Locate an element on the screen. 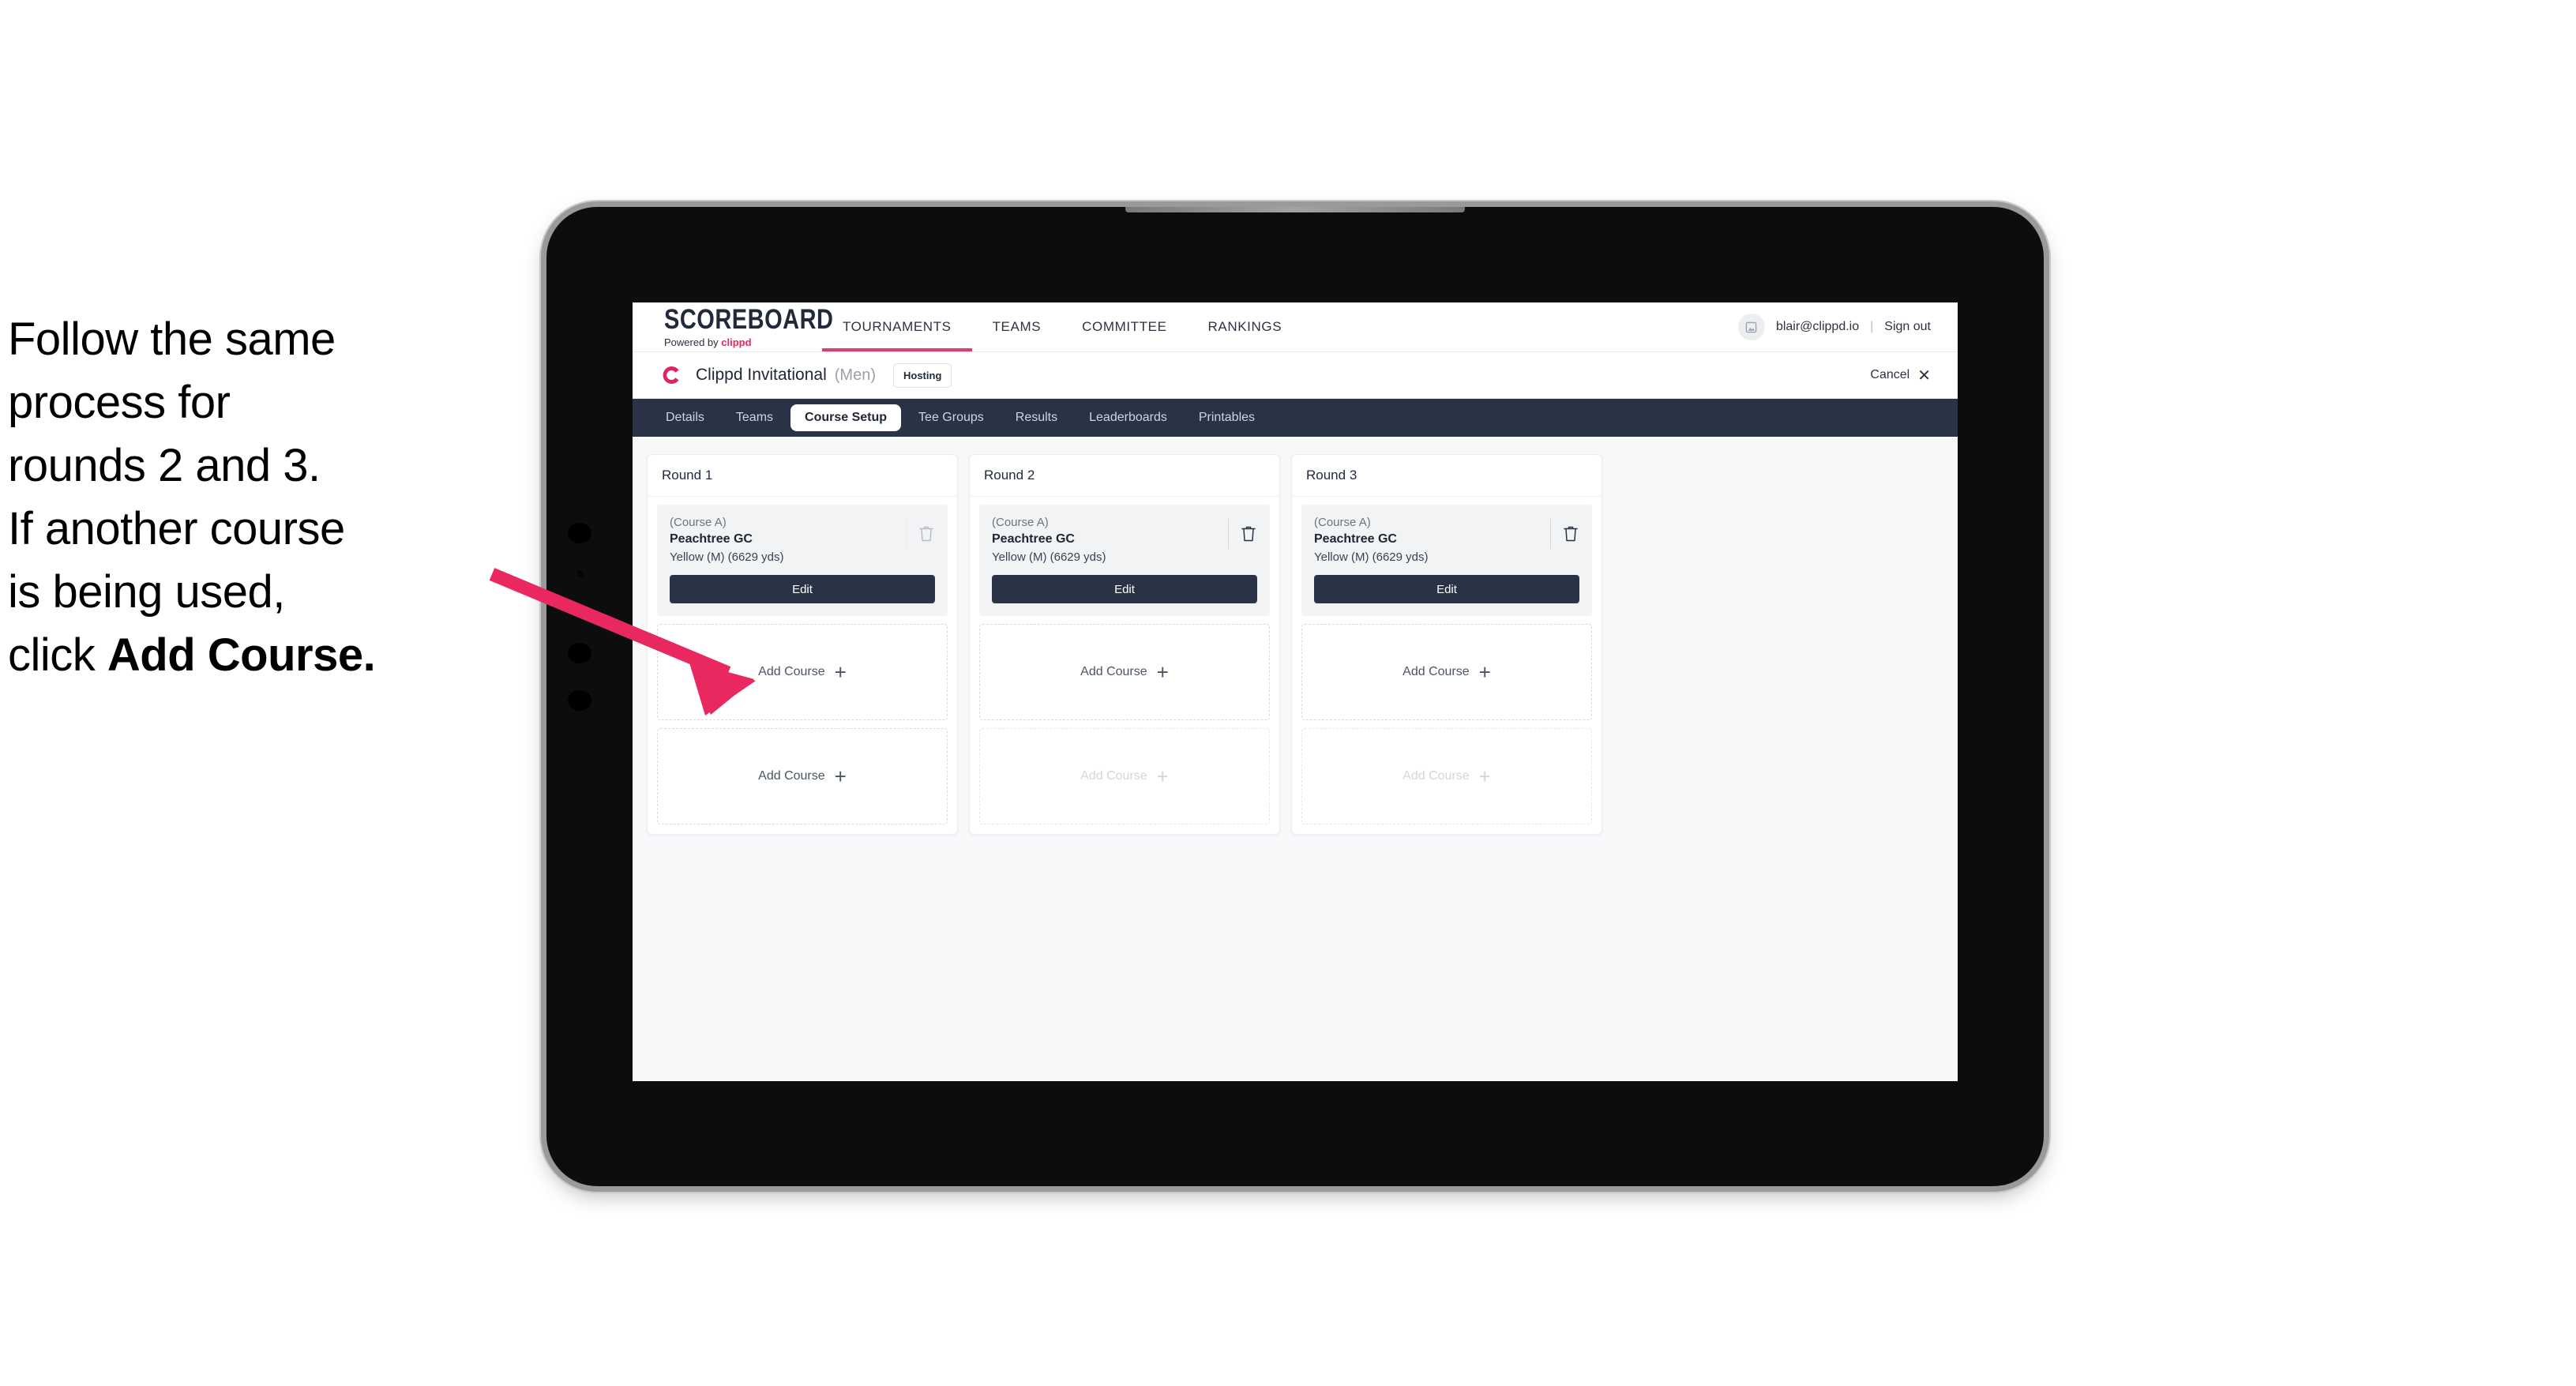 This screenshot has height=1386, width=2576. tab-tee-groups: Tee Groups is located at coordinates (951, 417).